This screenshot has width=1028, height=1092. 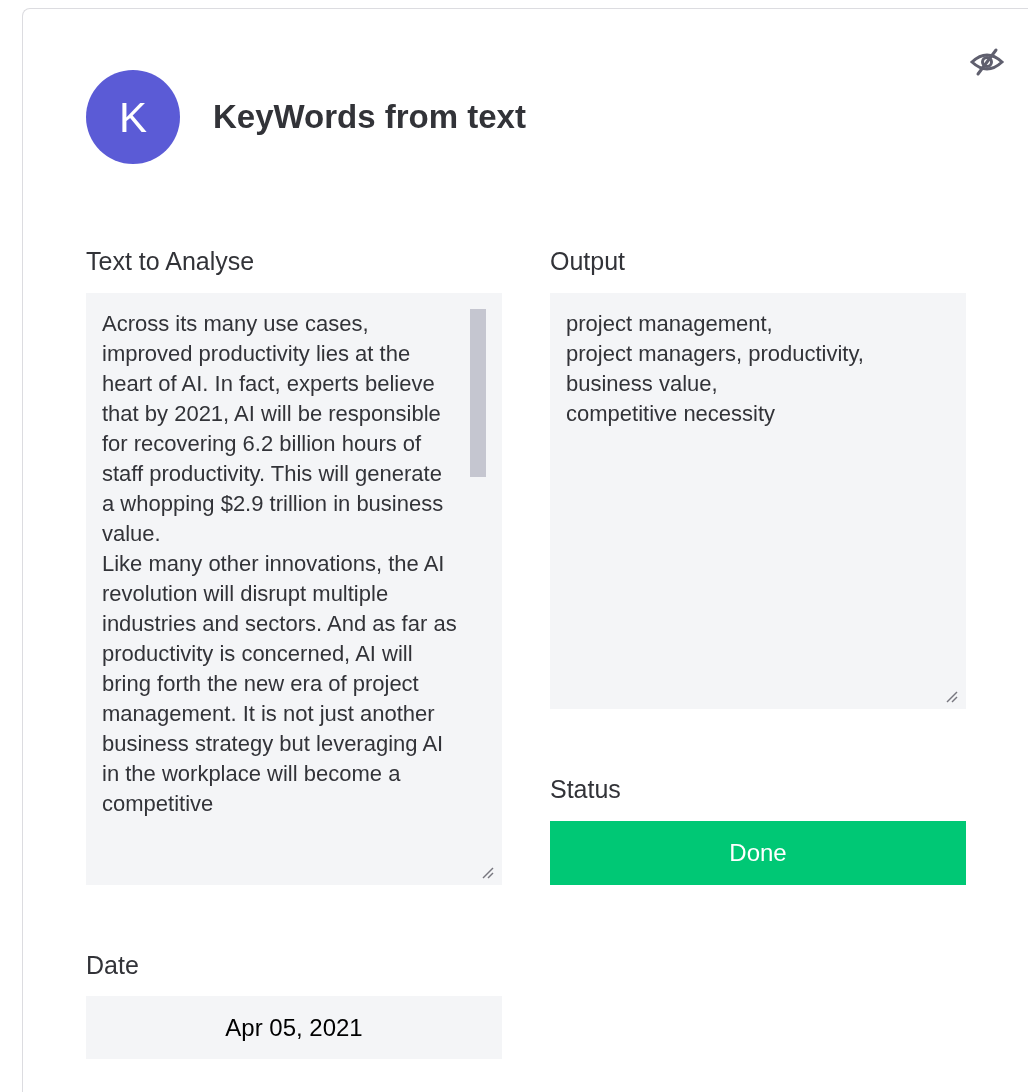 What do you see at coordinates (987, 62) in the screenshot?
I see `hidden-eye-icon` at bounding box center [987, 62].